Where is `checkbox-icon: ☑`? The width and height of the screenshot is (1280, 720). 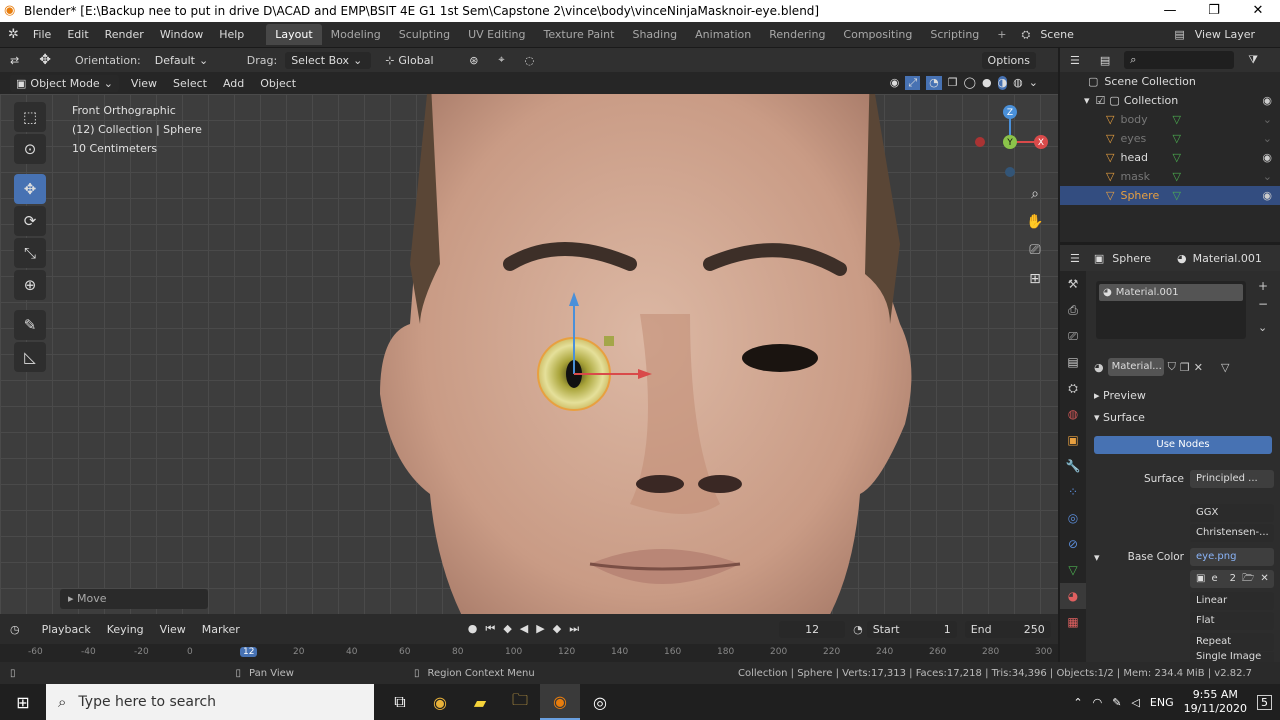
checkbox-icon: ☑ is located at coordinates (1101, 100).